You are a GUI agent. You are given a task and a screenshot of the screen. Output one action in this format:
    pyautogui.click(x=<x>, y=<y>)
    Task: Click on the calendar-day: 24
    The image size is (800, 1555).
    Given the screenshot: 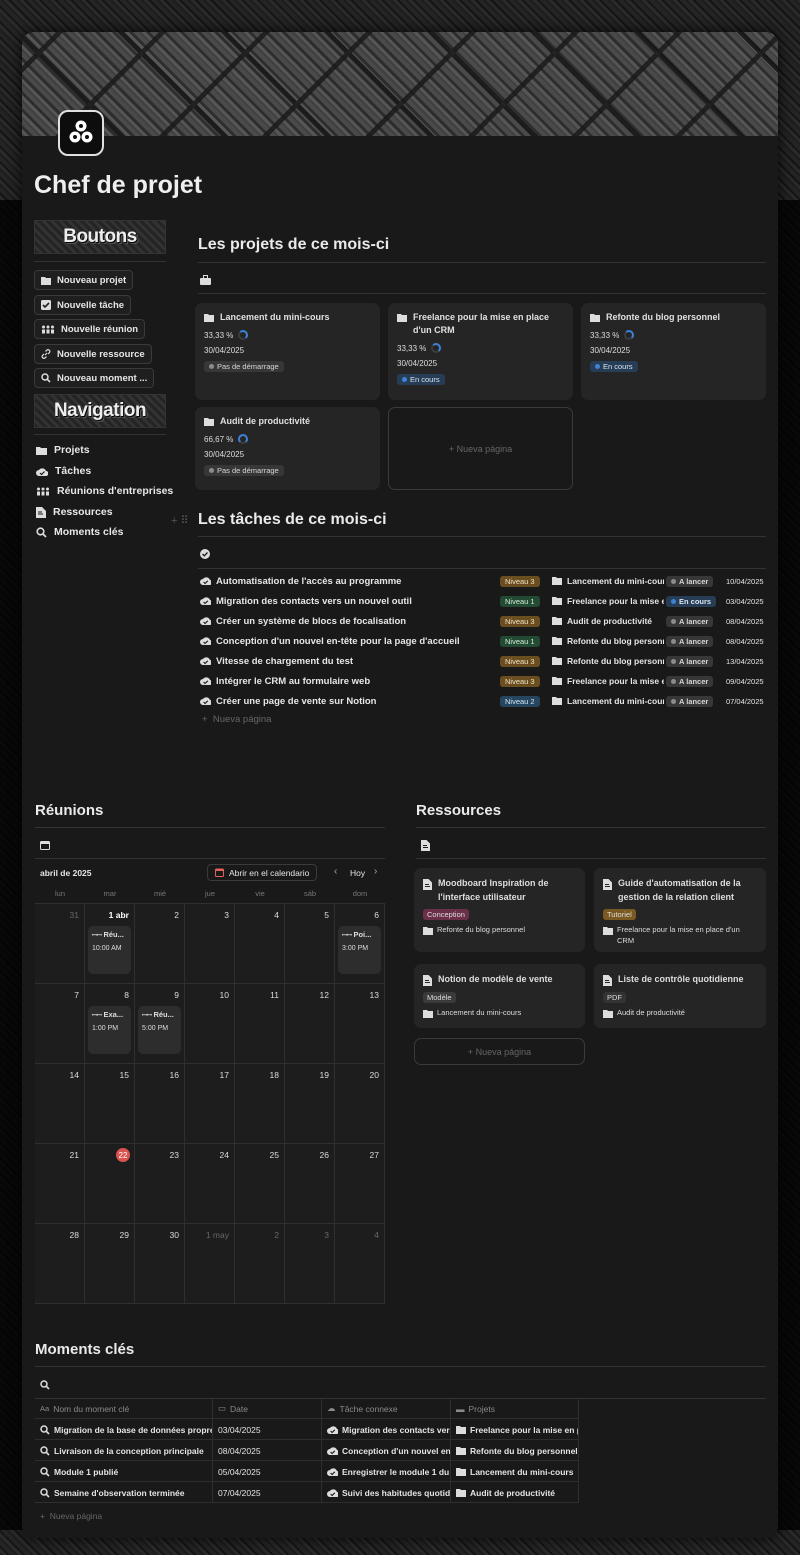 What is the action you would take?
    pyautogui.click(x=210, y=1184)
    